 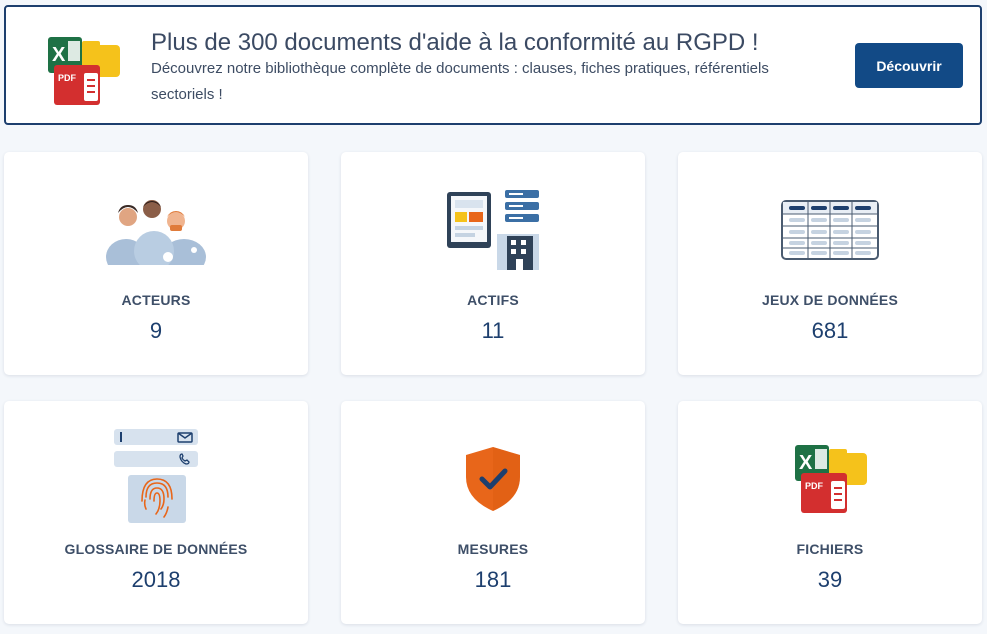 I want to click on card-mesures: MESURES 181, so click(x=493, y=512).